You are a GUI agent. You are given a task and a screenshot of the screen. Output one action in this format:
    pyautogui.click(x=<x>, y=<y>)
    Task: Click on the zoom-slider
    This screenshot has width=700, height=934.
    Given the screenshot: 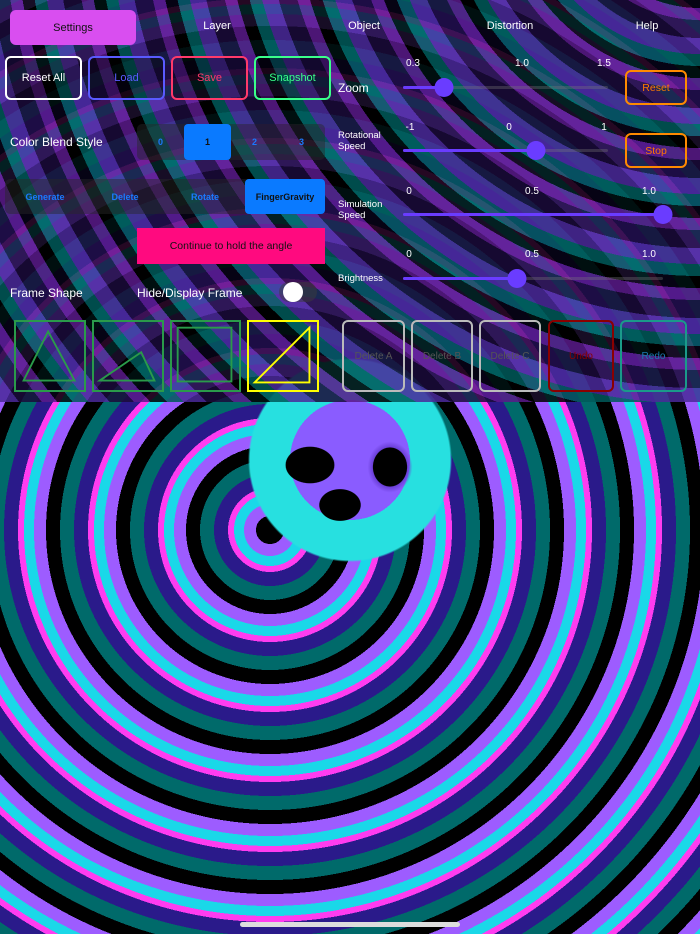 What is the action you would take?
    pyautogui.click(x=505, y=87)
    